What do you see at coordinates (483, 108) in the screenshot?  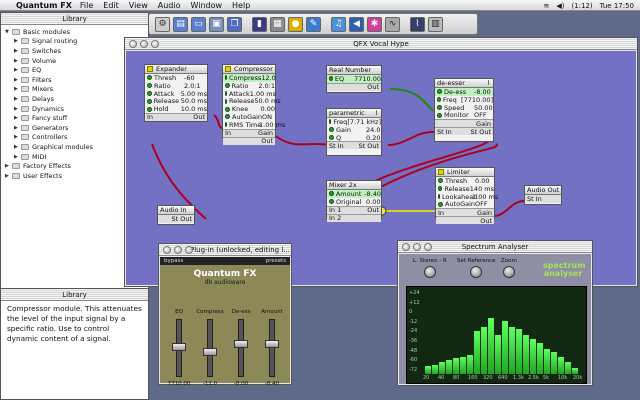 I see `param-value: 50.00` at bounding box center [483, 108].